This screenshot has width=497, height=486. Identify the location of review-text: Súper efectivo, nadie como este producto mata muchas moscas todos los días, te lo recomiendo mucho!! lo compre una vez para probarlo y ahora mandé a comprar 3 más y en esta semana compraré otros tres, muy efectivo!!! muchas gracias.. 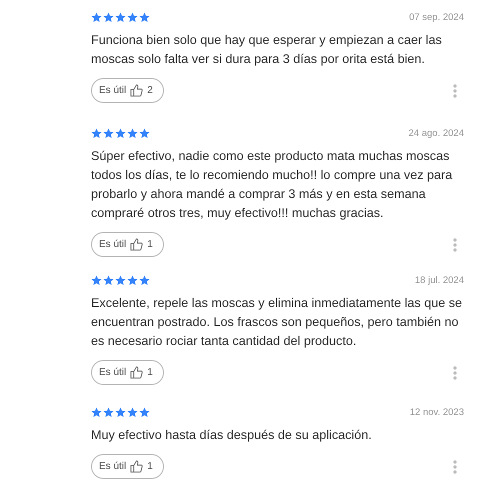
(272, 185).